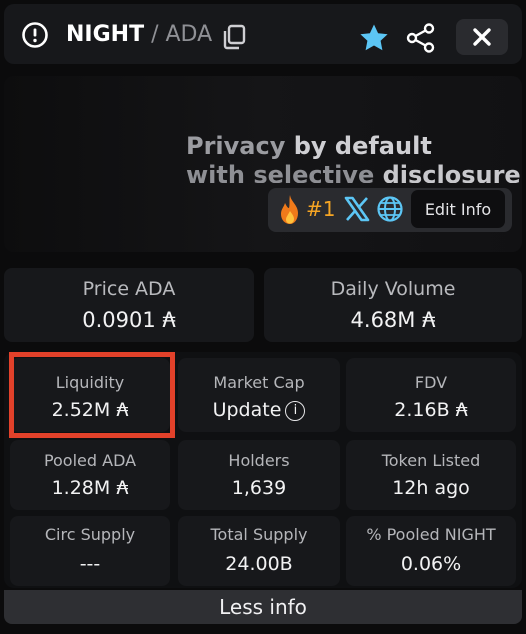 The height and width of the screenshot is (634, 526). Describe the element at coordinates (259, 551) in the screenshot. I see `total-supply-card: Total Supply 24.00B` at that location.